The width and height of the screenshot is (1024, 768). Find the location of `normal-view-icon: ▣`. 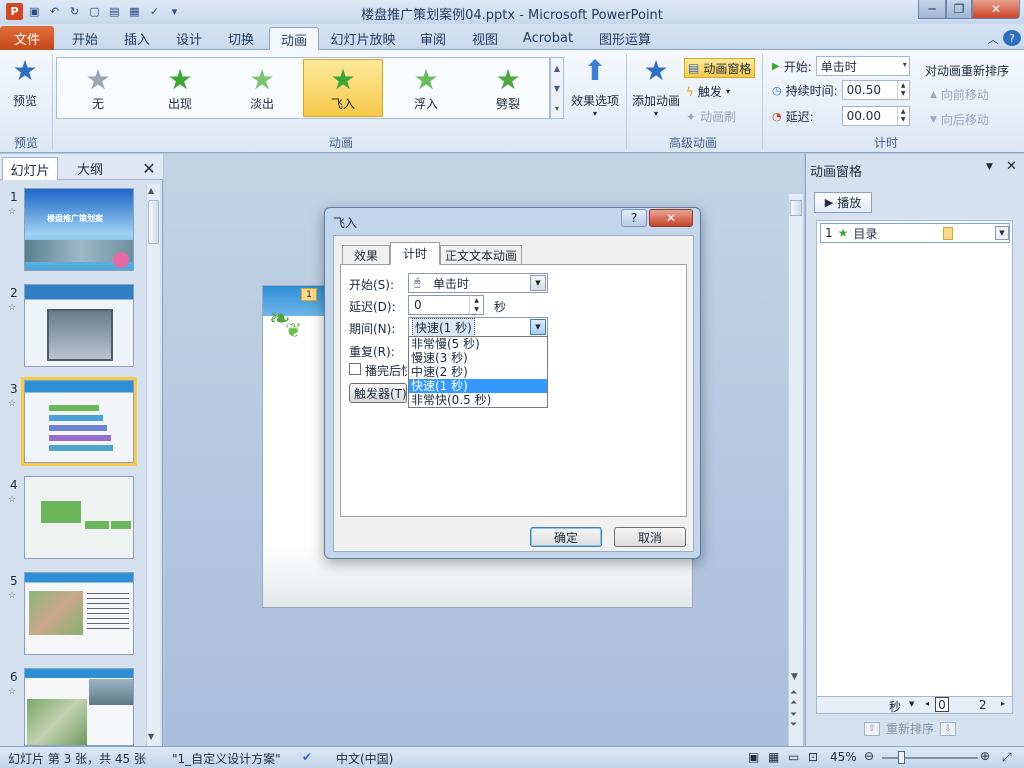

normal-view-icon: ▣ is located at coordinates (753, 757).